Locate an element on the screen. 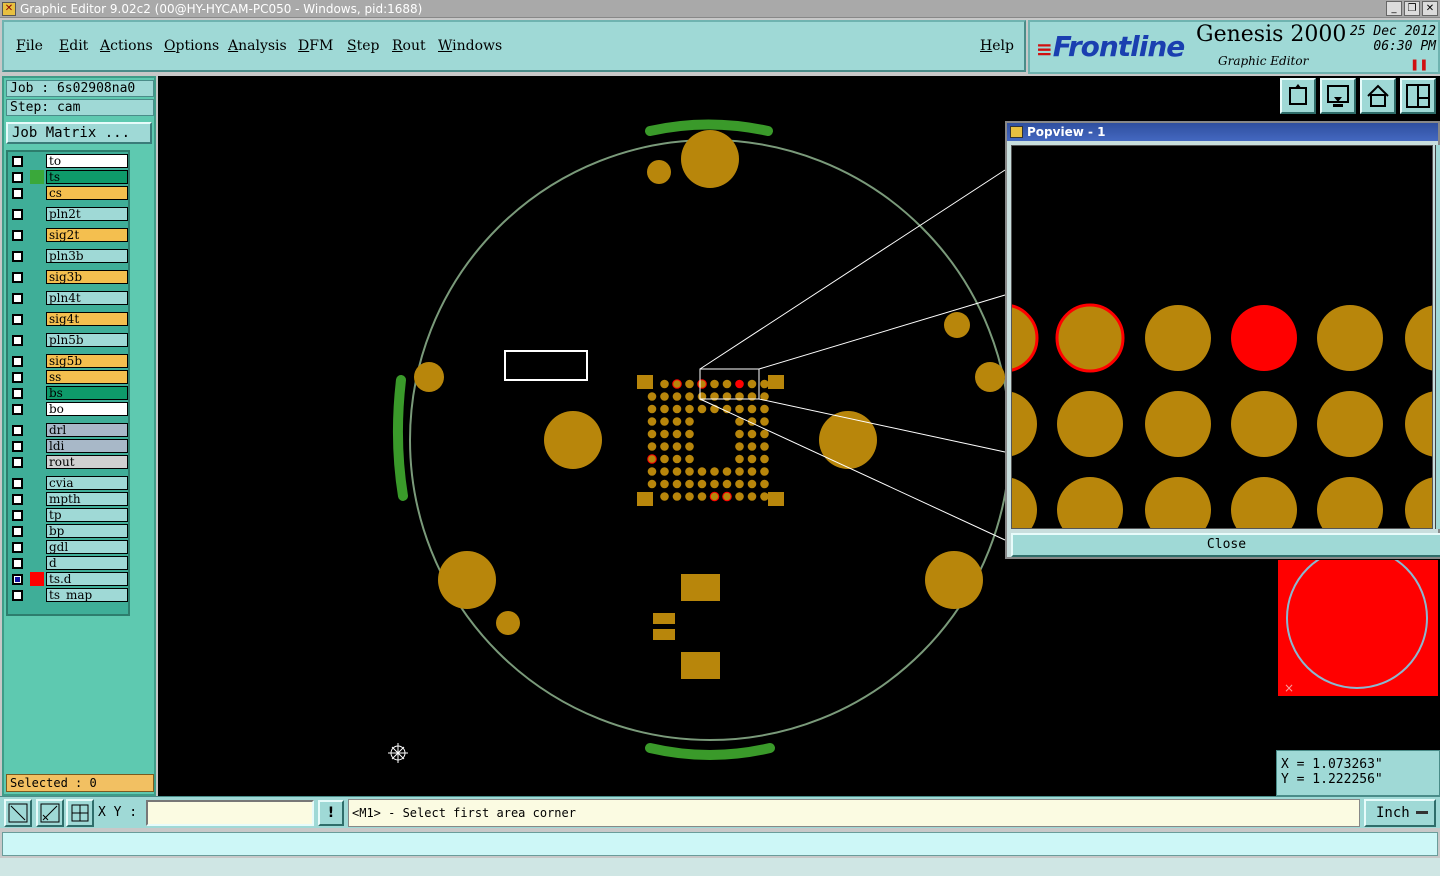 Image resolution: width=1440 pixels, height=876 pixels. layer-row-bp: bp is located at coordinates (69, 531).